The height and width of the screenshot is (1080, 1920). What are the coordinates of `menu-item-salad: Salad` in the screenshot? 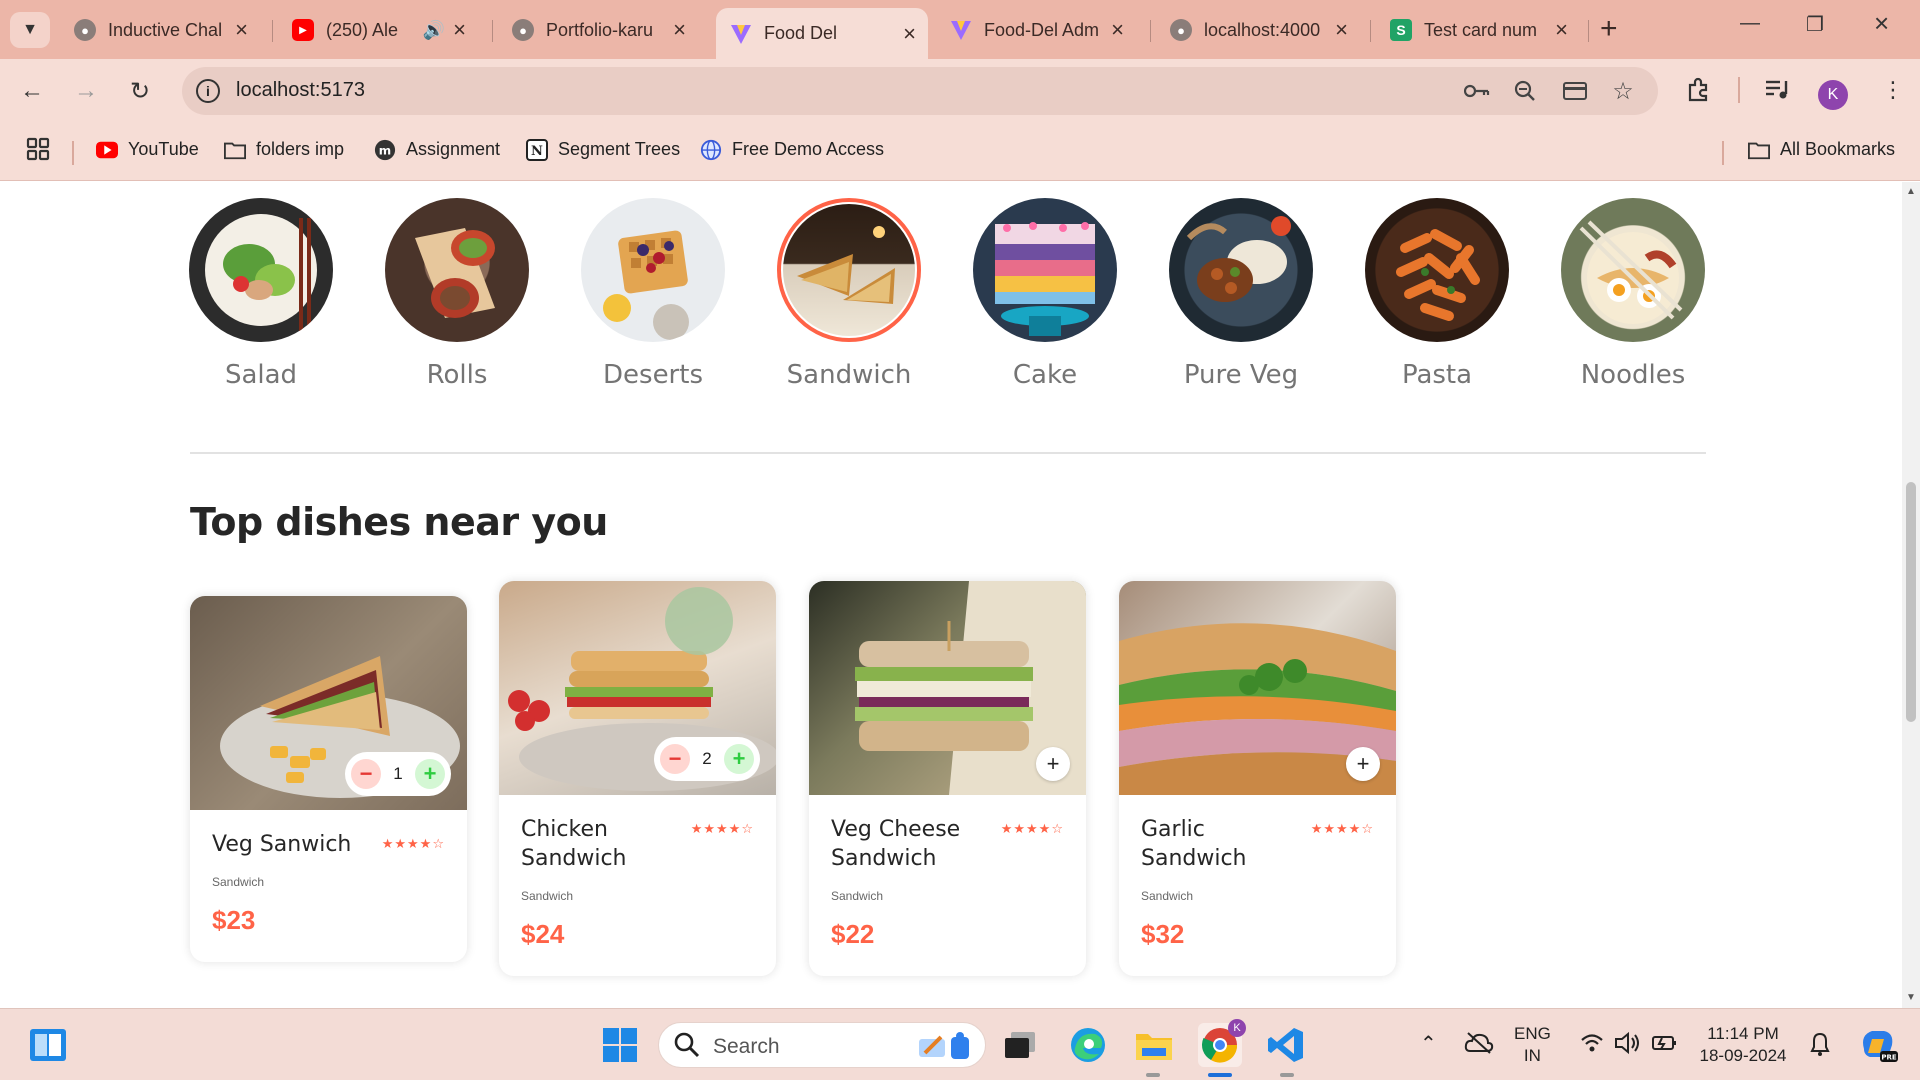 It's located at (261, 294).